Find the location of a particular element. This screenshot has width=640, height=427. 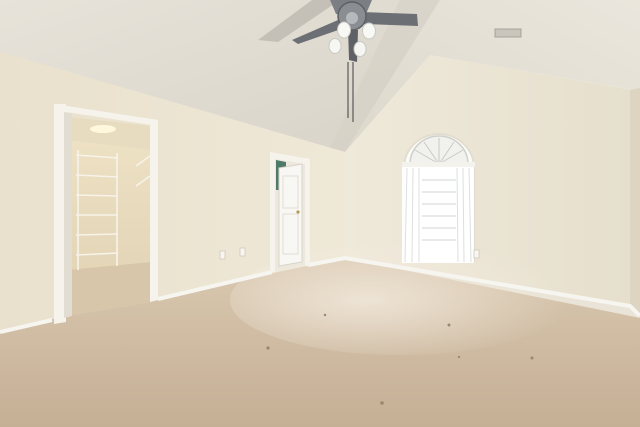

far-right-wall is located at coordinates (635, 203).